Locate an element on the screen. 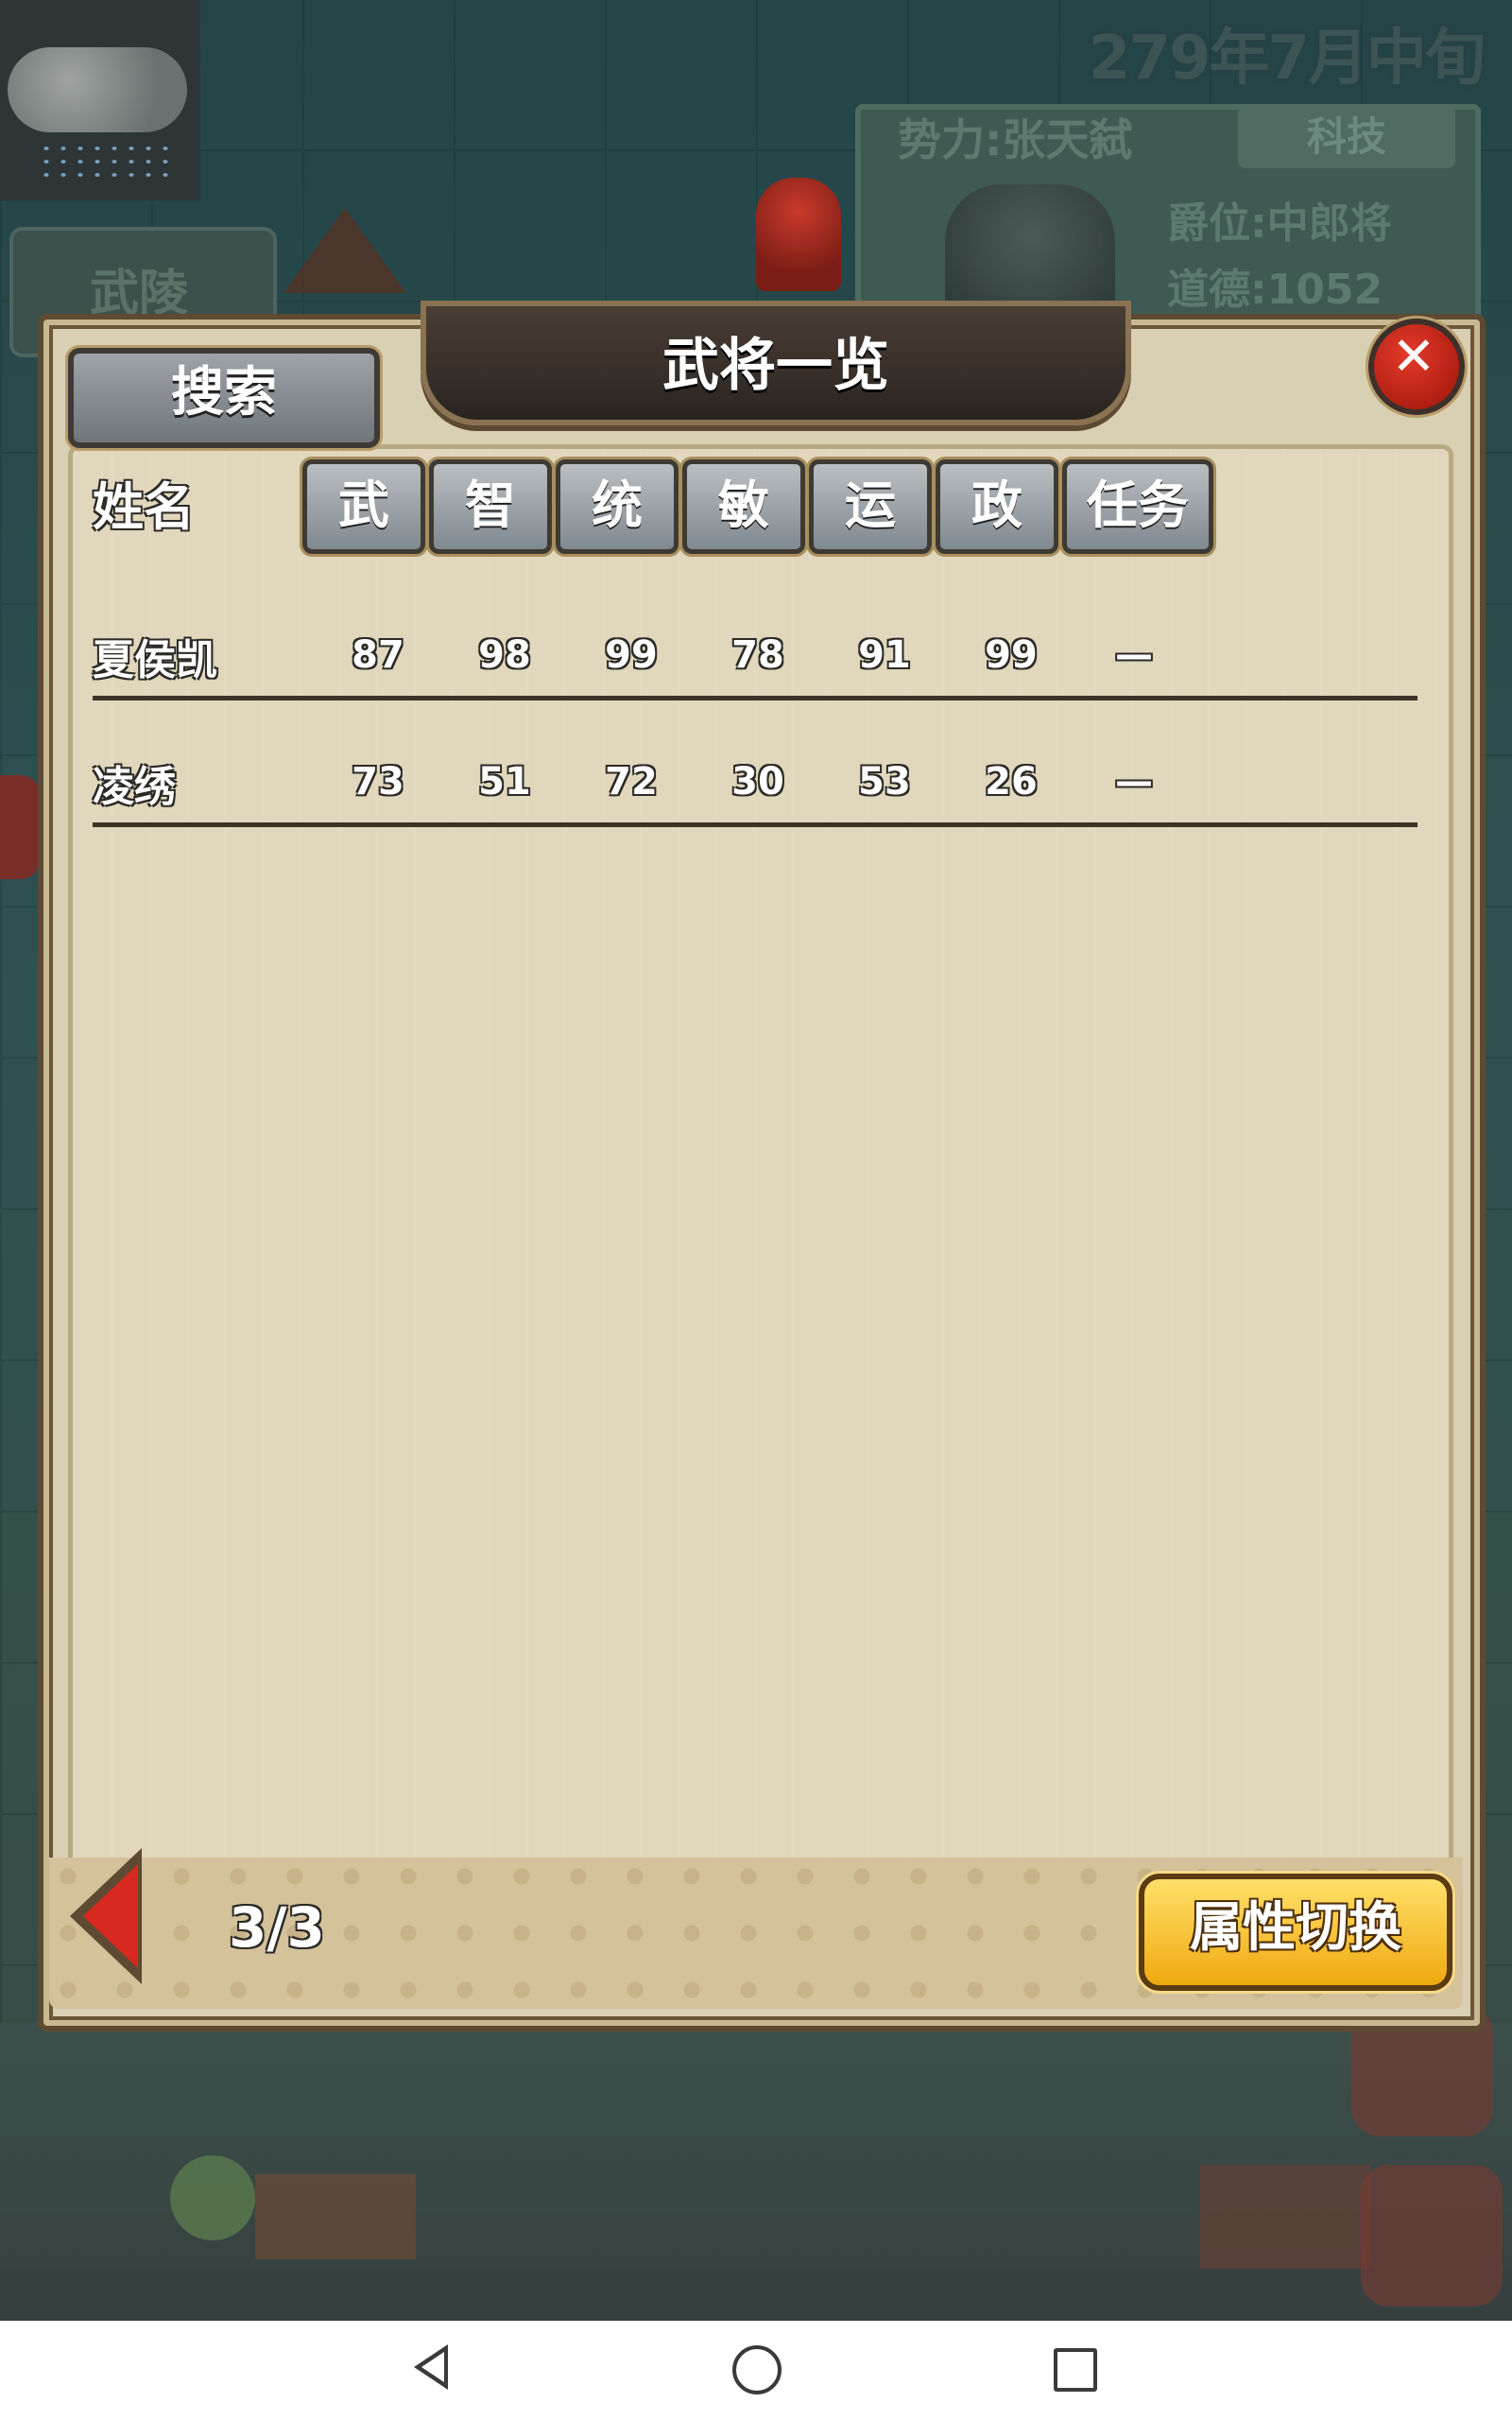  stat-strength: 73 is located at coordinates (378, 782).